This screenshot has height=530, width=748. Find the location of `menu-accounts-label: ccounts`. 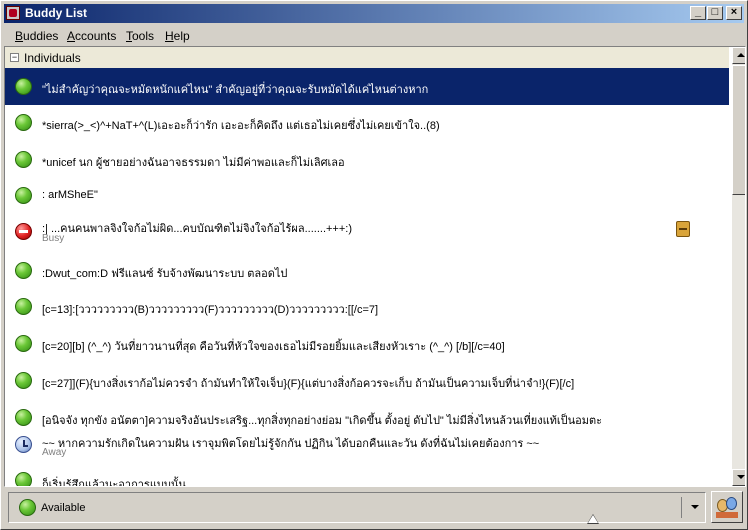

menu-accounts-label: ccounts is located at coordinates (96, 36).